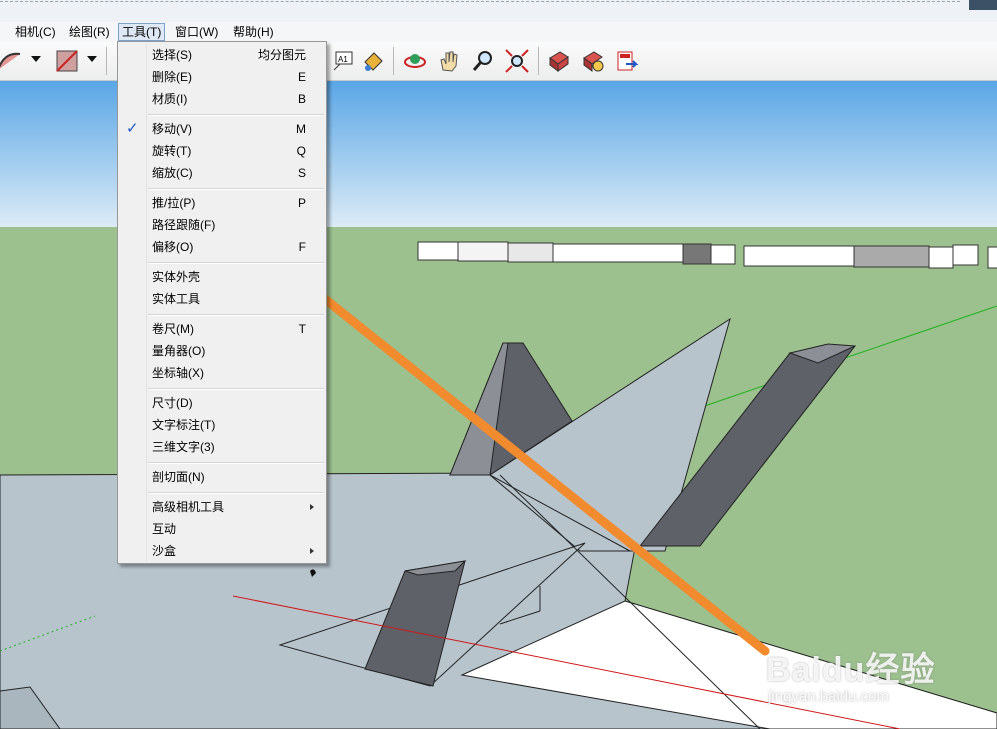 This screenshot has height=729, width=997. Describe the element at coordinates (170, 99) in the screenshot. I see `menu-item-label: 材质(I)` at that location.